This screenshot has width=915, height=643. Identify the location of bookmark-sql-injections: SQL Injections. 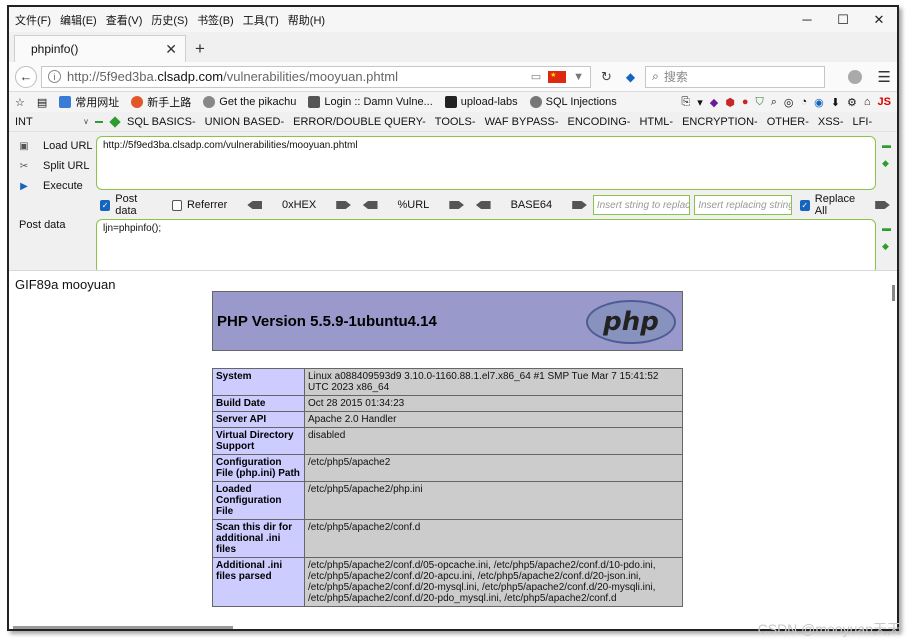
(573, 102).